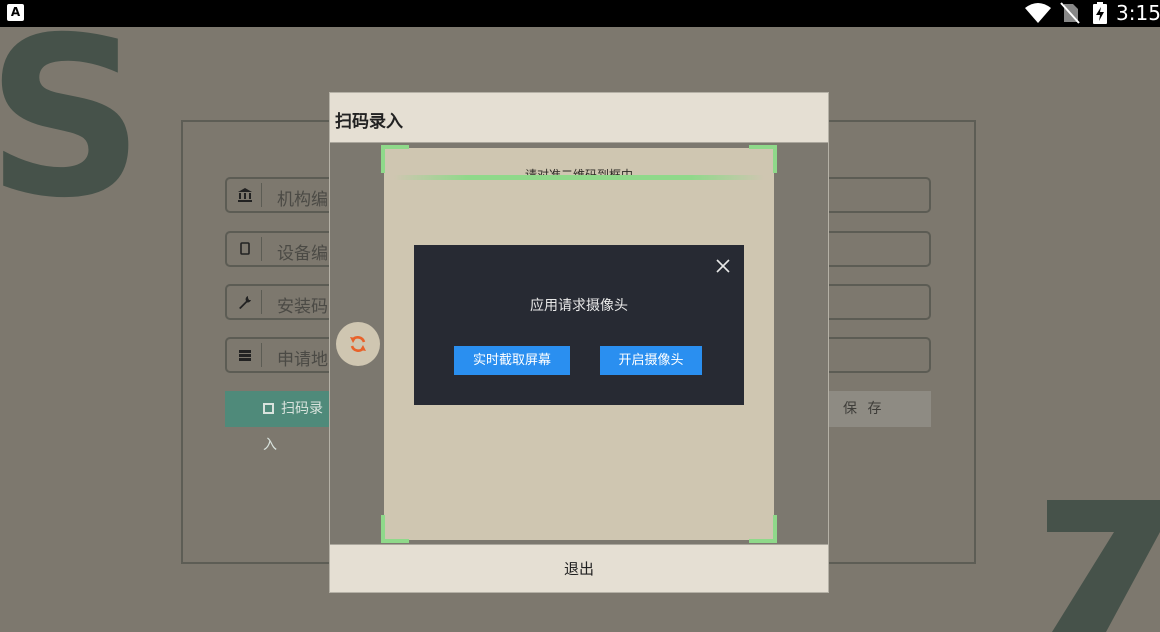 The width and height of the screenshot is (1160, 632). Describe the element at coordinates (302, 200) in the screenshot. I see `org-code-placeholder: 机构编` at that location.